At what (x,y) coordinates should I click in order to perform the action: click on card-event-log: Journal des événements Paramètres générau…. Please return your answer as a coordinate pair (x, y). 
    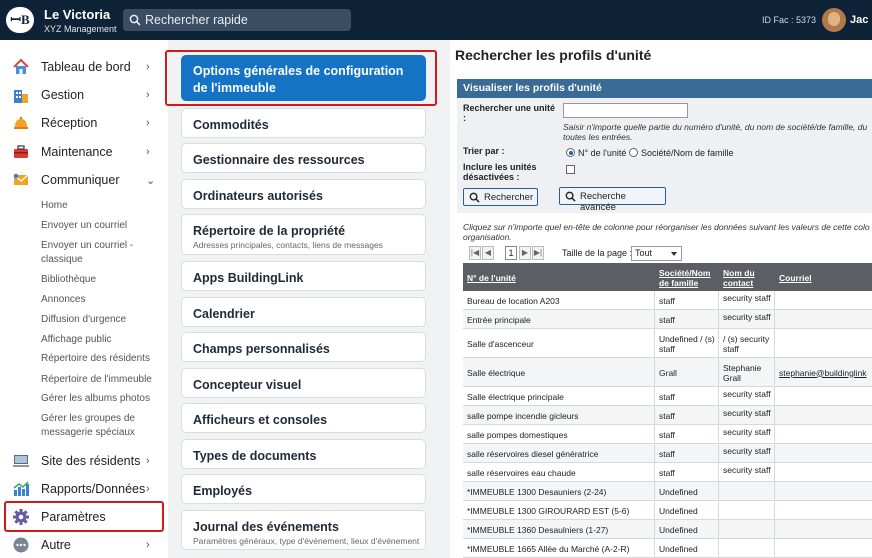
    Looking at the image, I should click on (303, 530).